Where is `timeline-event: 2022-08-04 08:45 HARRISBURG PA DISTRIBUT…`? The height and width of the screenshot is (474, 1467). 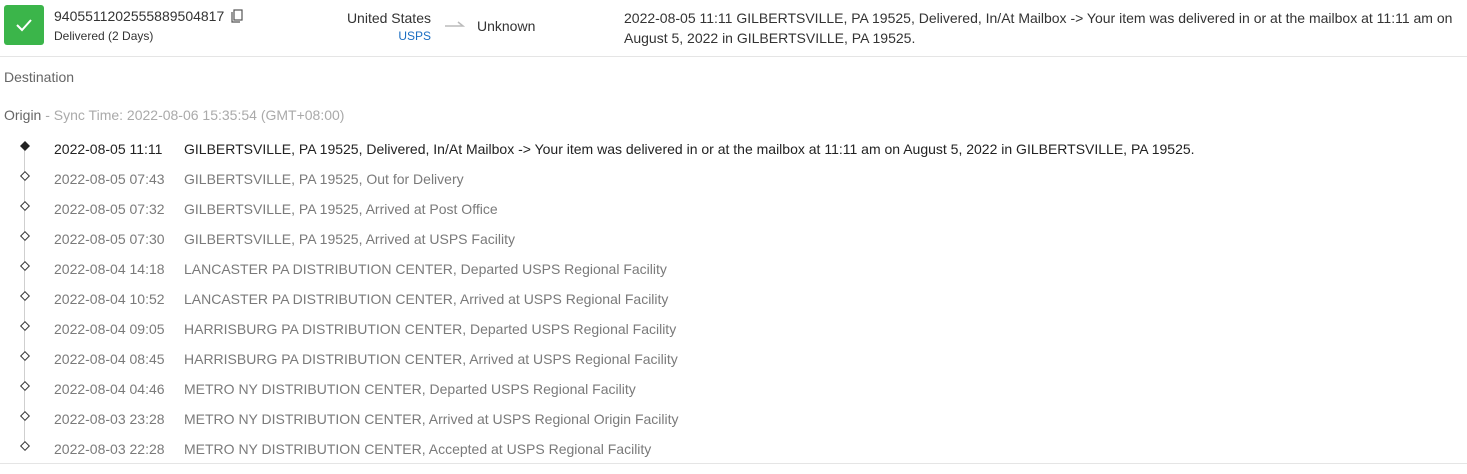 timeline-event: 2022-08-04 08:45 HARRISBURG PA DISTRIBUT… is located at coordinates (733, 358).